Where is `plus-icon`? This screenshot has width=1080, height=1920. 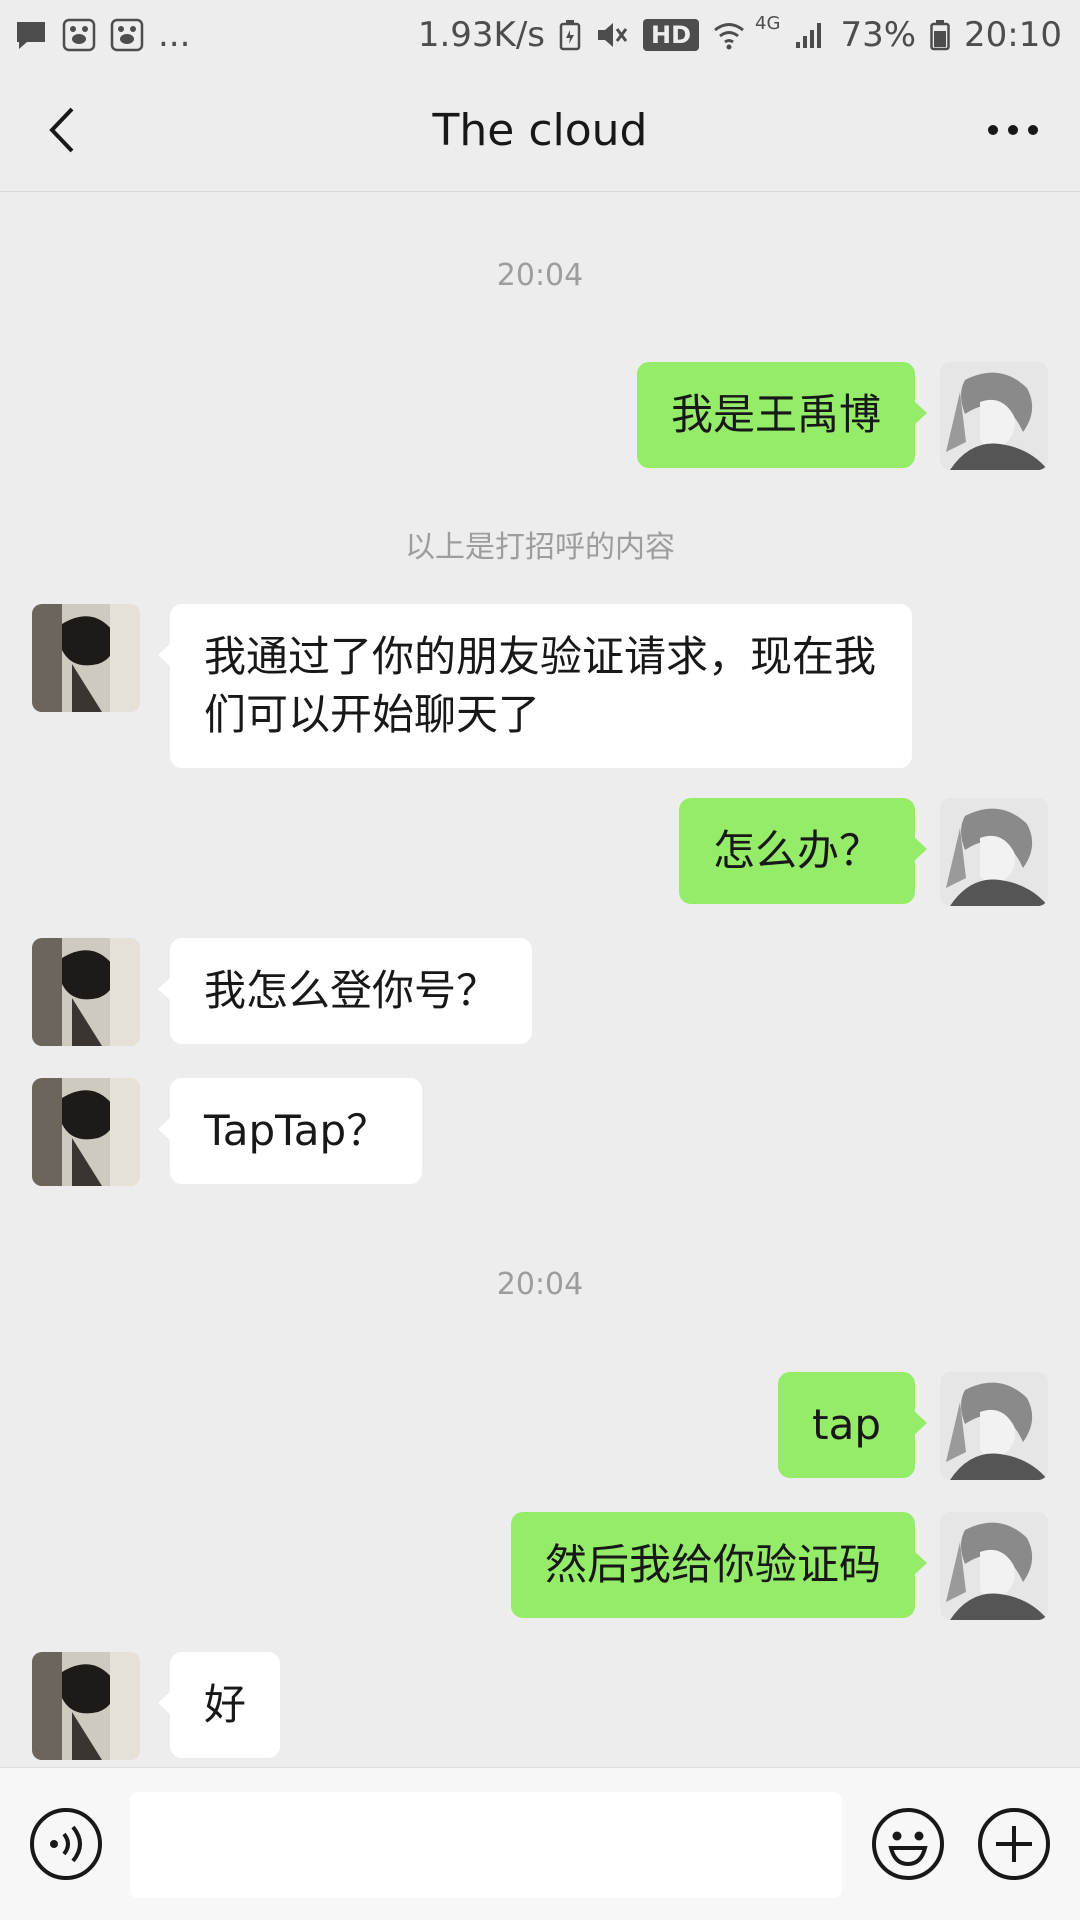
plus-icon is located at coordinates (1014, 1844).